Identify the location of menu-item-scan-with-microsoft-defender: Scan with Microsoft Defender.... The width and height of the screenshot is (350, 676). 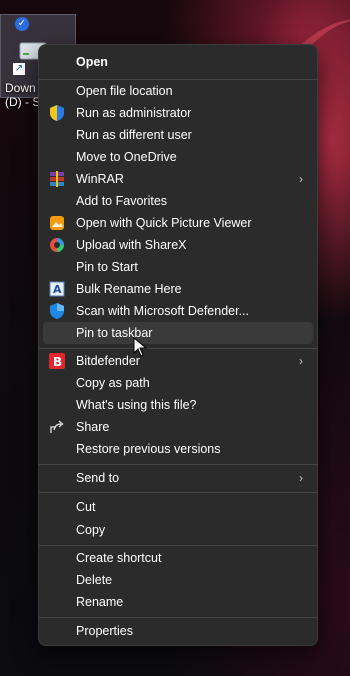
(178, 311).